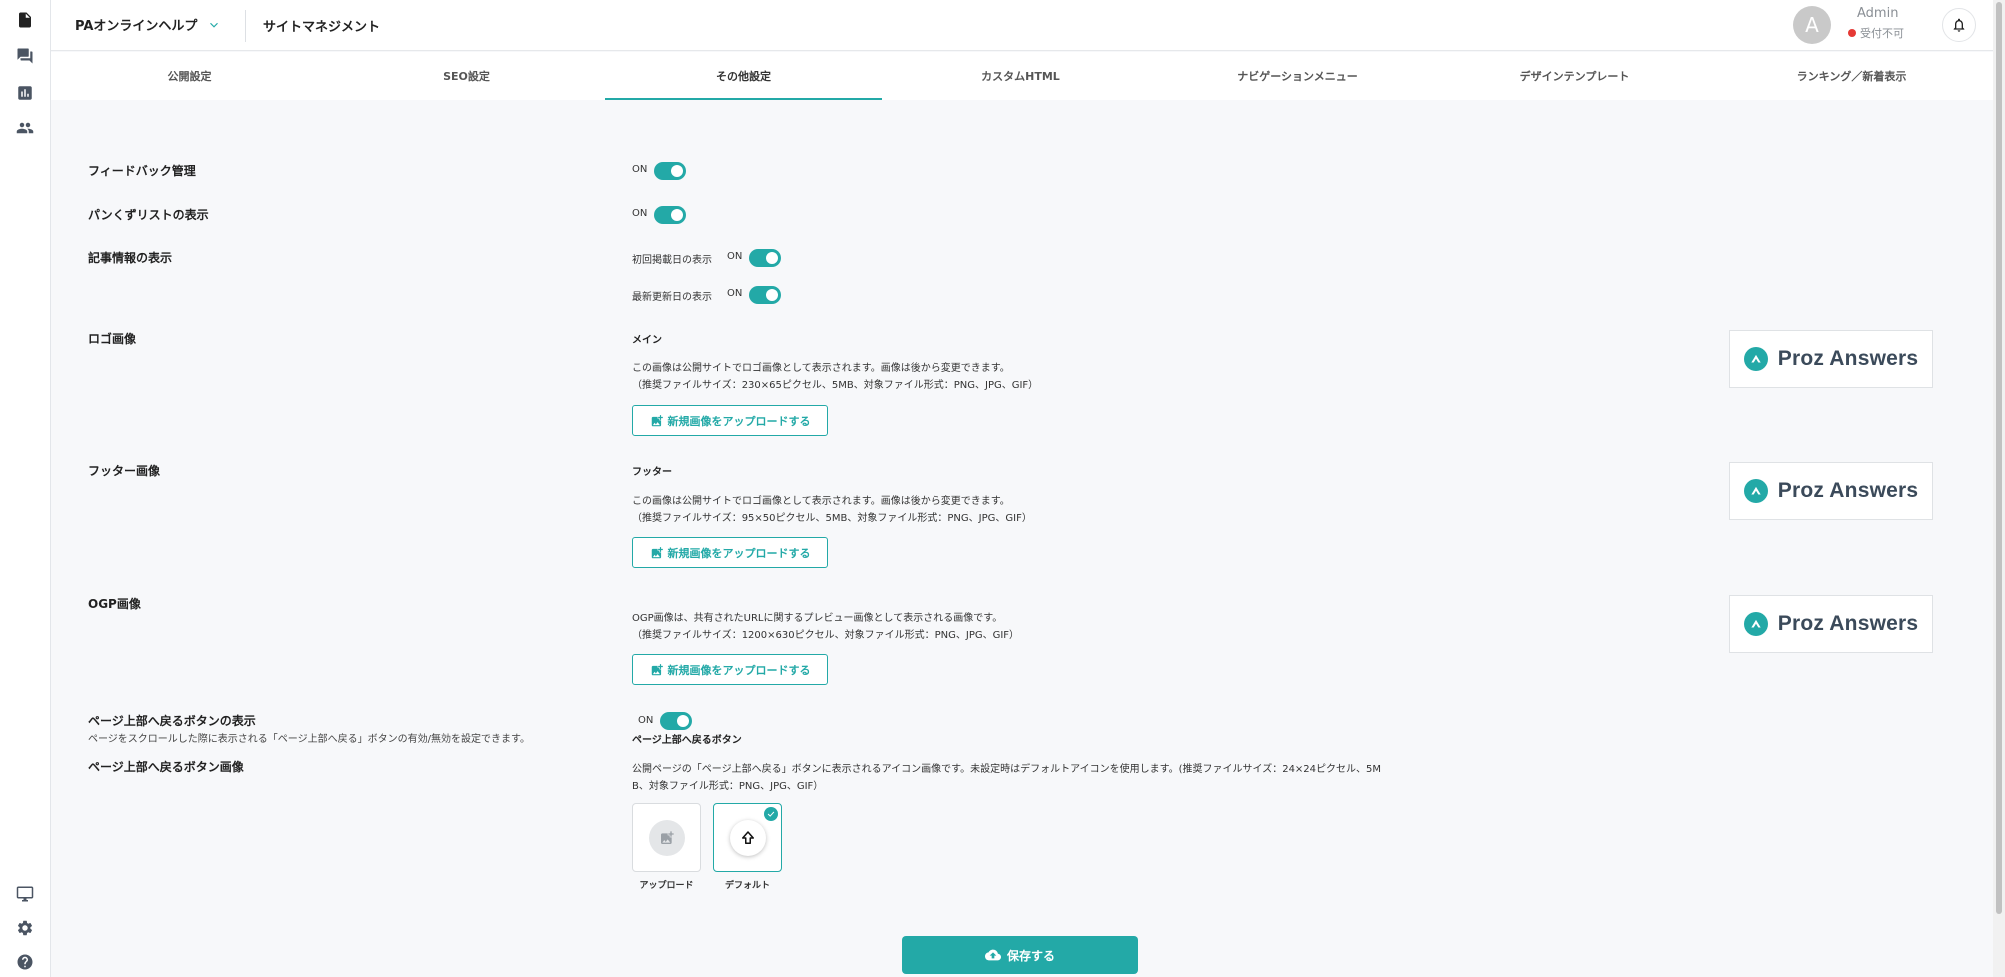 Image resolution: width=2005 pixels, height=977 pixels. I want to click on chat-icon, so click(25, 56).